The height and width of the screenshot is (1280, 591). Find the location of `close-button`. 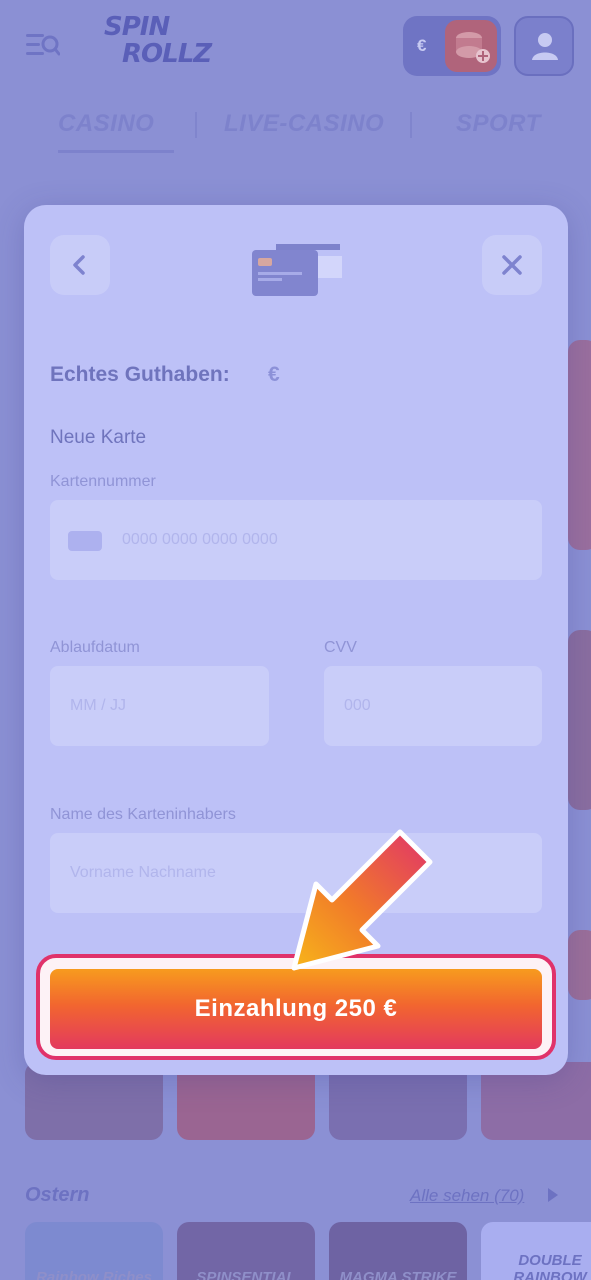

close-button is located at coordinates (512, 265).